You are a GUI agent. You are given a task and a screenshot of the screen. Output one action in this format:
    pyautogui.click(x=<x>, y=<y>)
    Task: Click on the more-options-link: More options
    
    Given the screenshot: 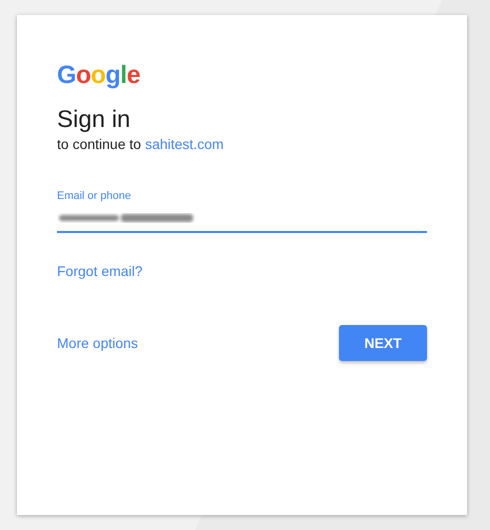 What is the action you would take?
    pyautogui.click(x=97, y=343)
    